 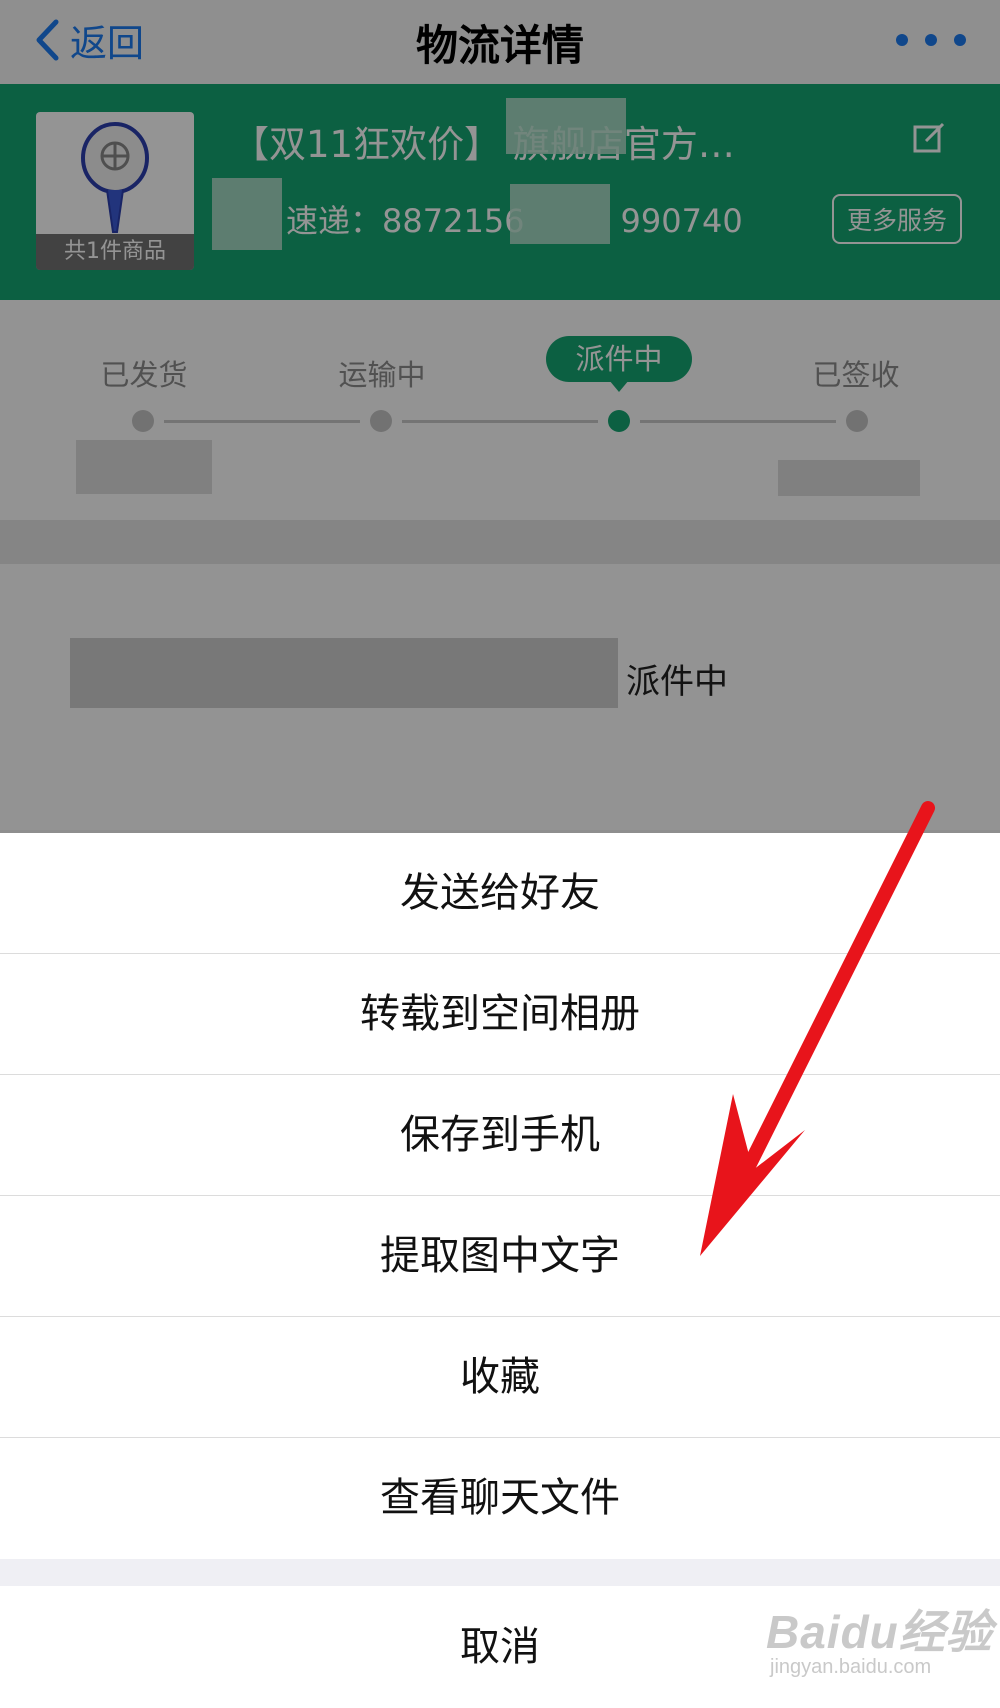 I want to click on watermark-main: Baidu经验, so click(x=879, y=1632).